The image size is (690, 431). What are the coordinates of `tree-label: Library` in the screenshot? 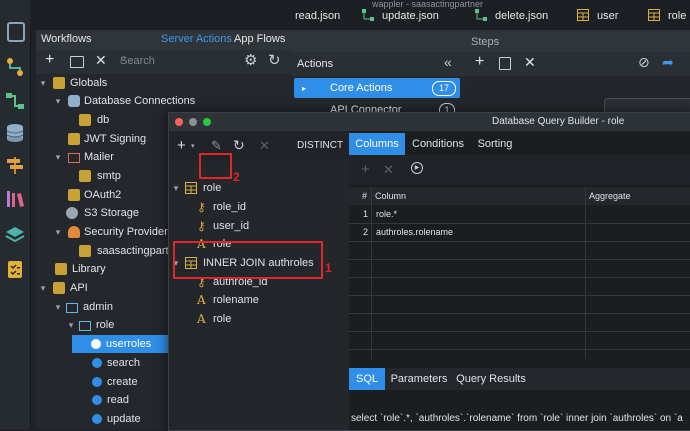 It's located at (89, 269).